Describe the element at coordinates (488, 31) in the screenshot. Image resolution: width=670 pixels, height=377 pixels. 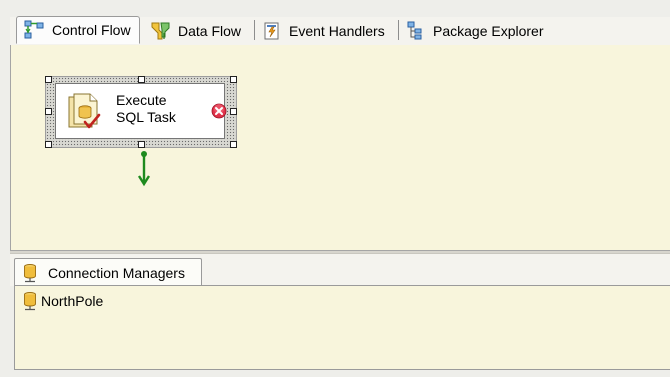
I see `tab-package-explorer-label: Package Explorer` at that location.